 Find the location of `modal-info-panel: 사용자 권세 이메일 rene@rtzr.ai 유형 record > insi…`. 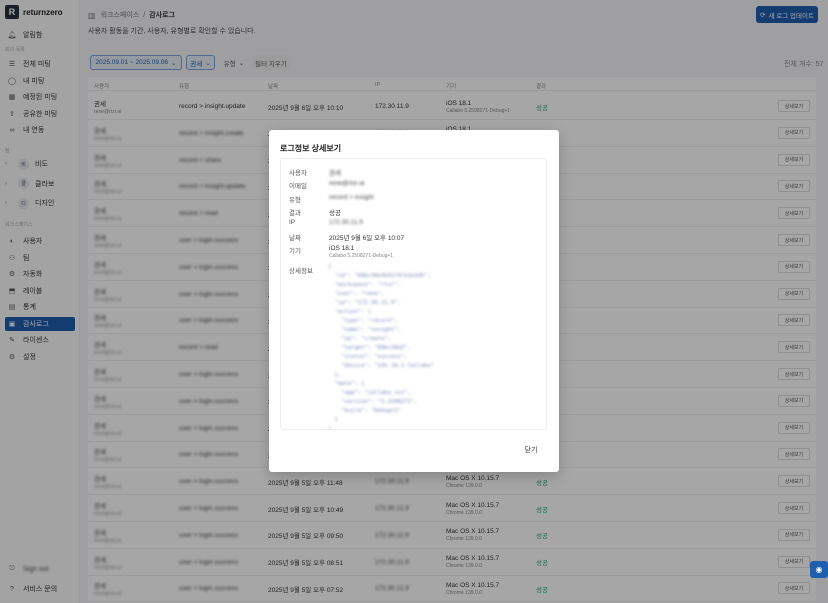

modal-info-panel: 사용자 권세 이메일 rene@rtzr.ai 유형 record > insi… is located at coordinates (413, 294).